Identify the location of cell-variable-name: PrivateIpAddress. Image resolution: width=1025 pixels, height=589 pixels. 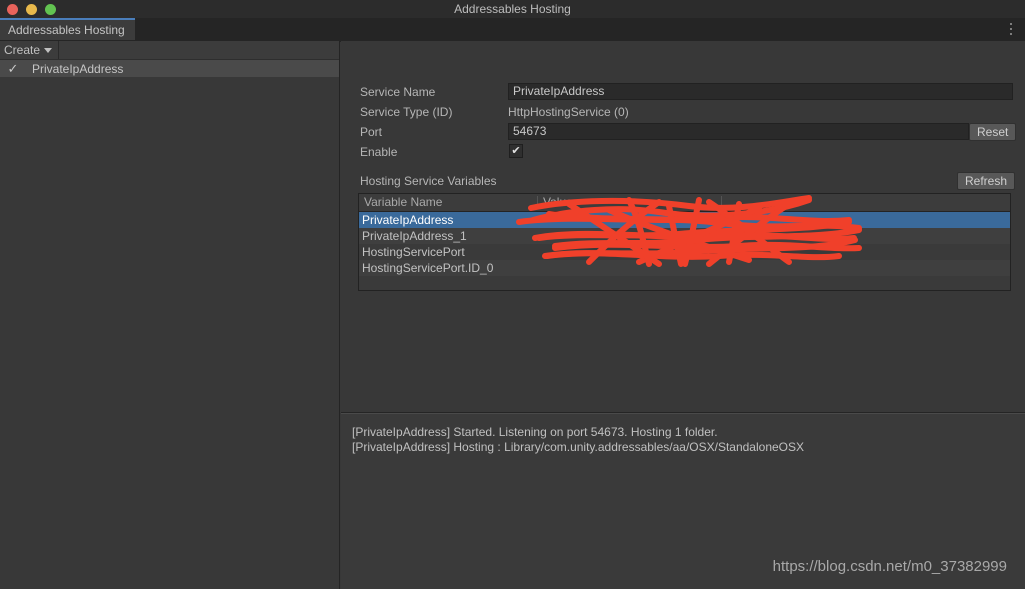
(408, 220).